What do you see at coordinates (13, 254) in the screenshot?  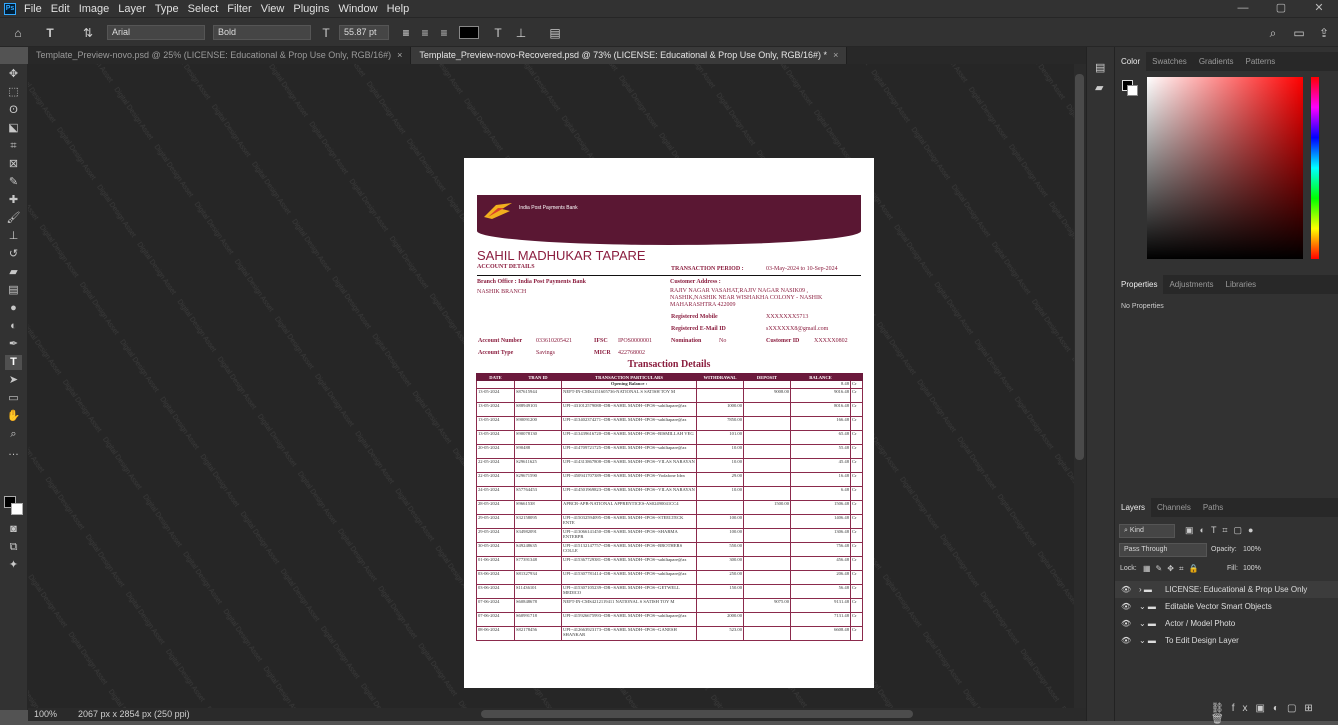 I see `history-brush-icon: ↺` at bounding box center [13, 254].